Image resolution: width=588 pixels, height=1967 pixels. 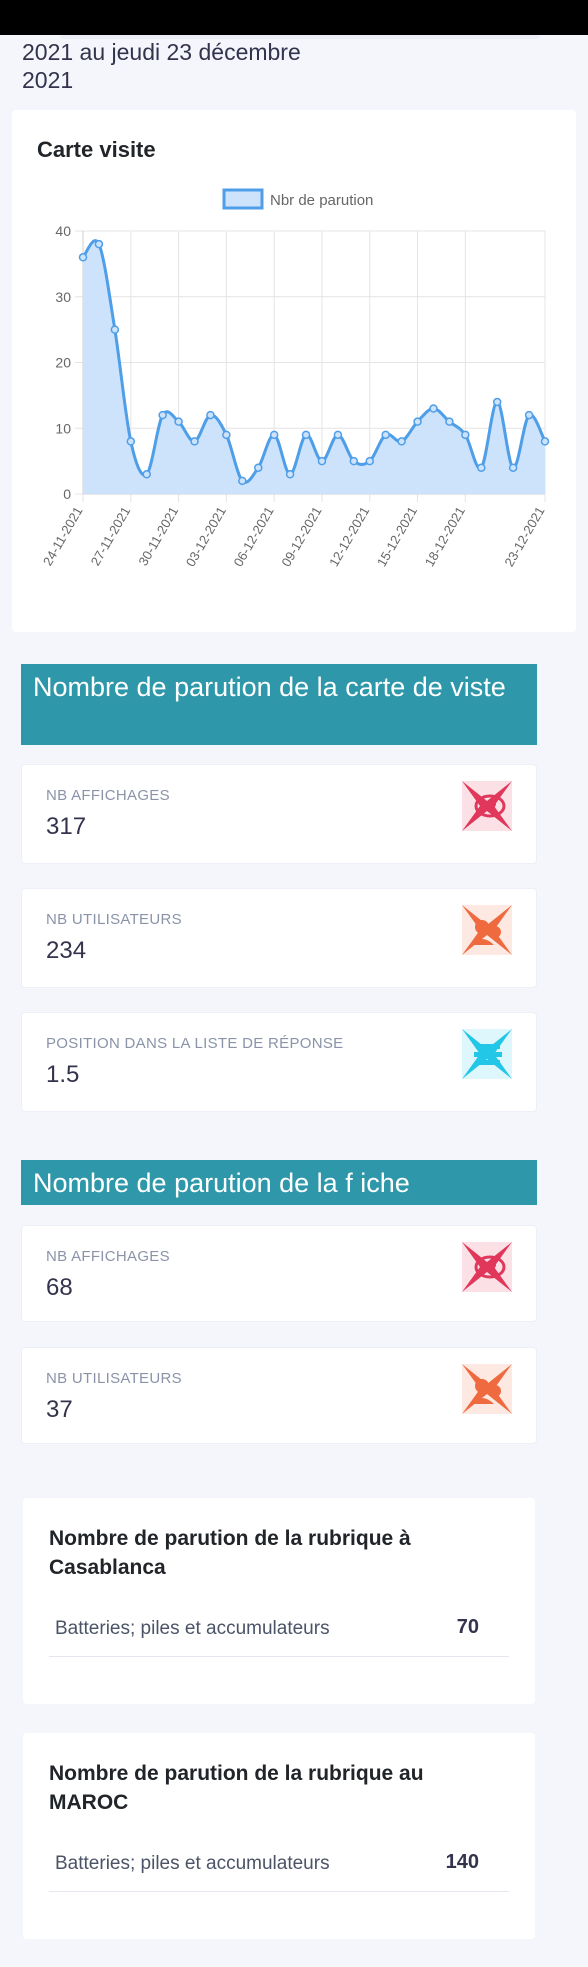 What do you see at coordinates (254, 536) in the screenshot?
I see `x-tick-label: 06-12-2021` at bounding box center [254, 536].